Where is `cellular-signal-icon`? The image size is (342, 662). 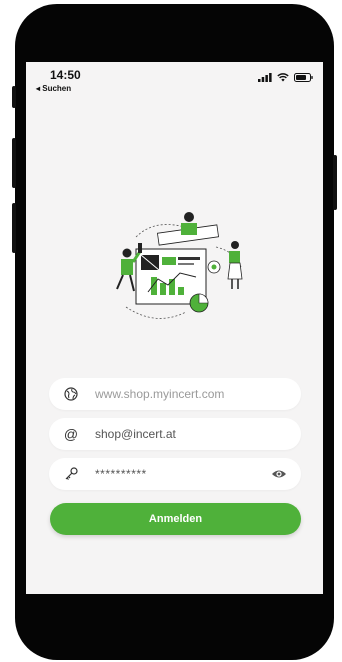
cellular-signal-icon is located at coordinates (265, 77).